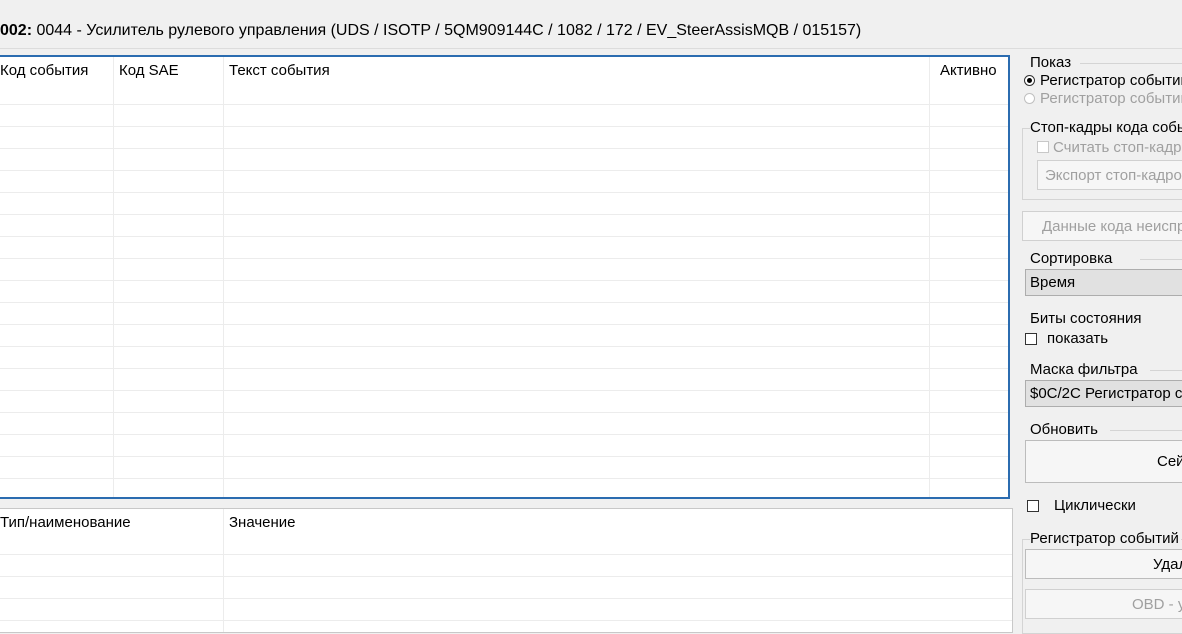 The height and width of the screenshot is (634, 1182). What do you see at coordinates (1111, 98) in the screenshot?
I see `radio-event-memory-2-label: Регистратор событий` at bounding box center [1111, 98].